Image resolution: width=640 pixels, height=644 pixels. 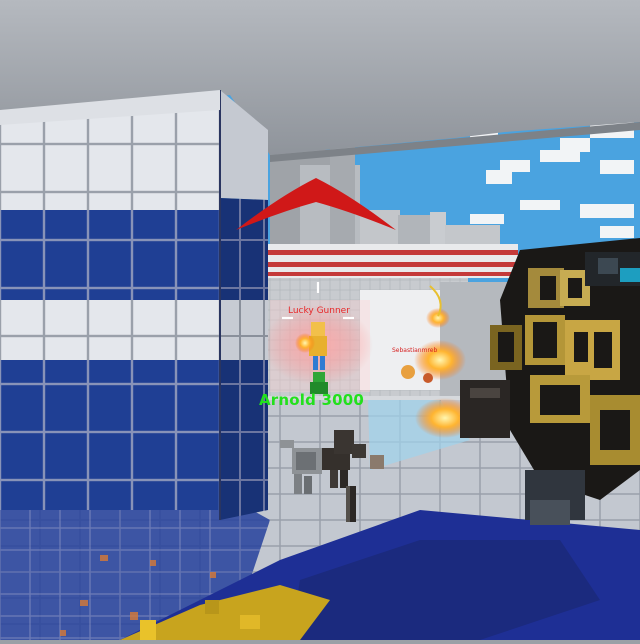 I want to click on enemy-nameplate: Lucky Gunner, so click(x=319, y=311).